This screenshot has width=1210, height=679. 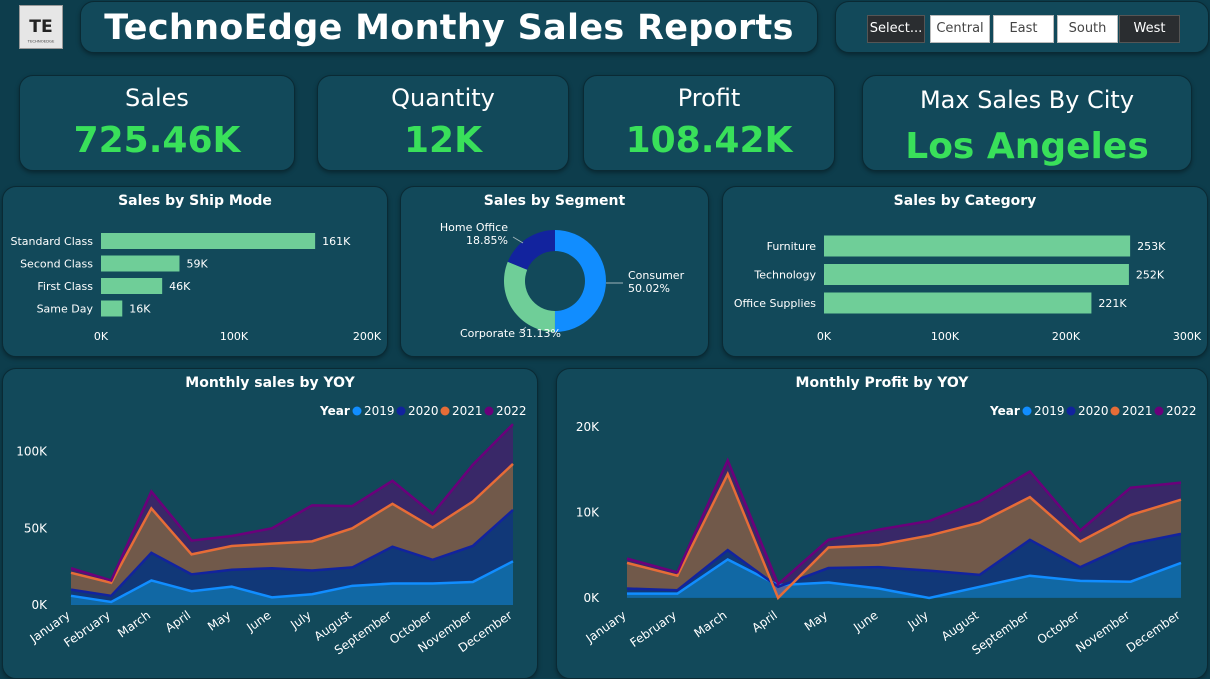 What do you see at coordinates (336, 241) in the screenshot?
I see `data-label: 161K` at bounding box center [336, 241].